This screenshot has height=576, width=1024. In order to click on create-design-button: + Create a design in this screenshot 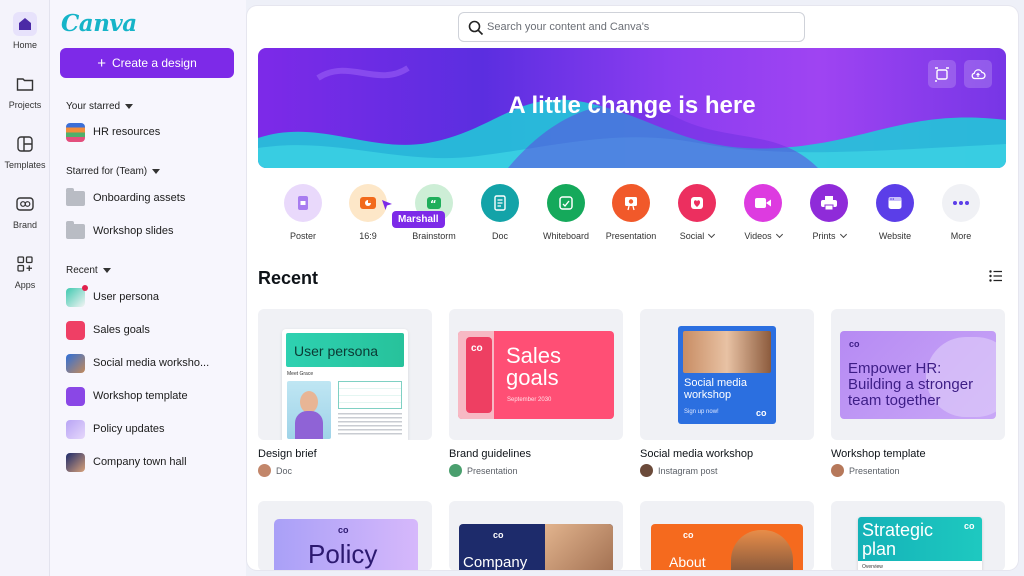, I will do `click(147, 63)`.